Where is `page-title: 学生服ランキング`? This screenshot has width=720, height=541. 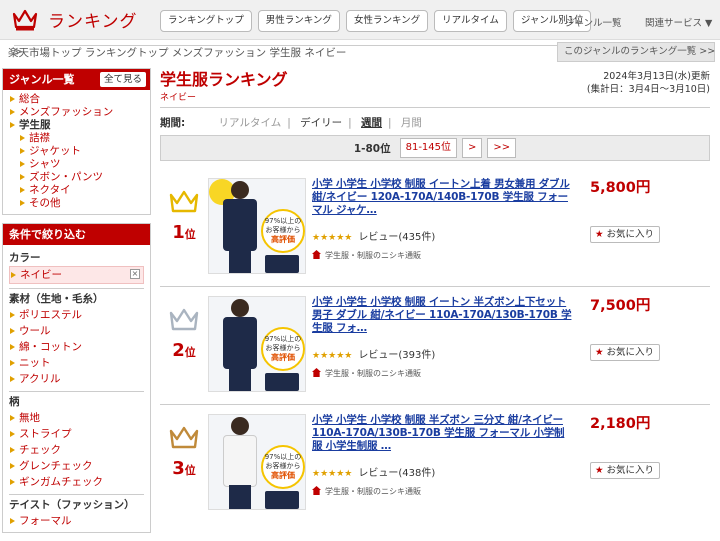 page-title: 学生服ランキング is located at coordinates (224, 79).